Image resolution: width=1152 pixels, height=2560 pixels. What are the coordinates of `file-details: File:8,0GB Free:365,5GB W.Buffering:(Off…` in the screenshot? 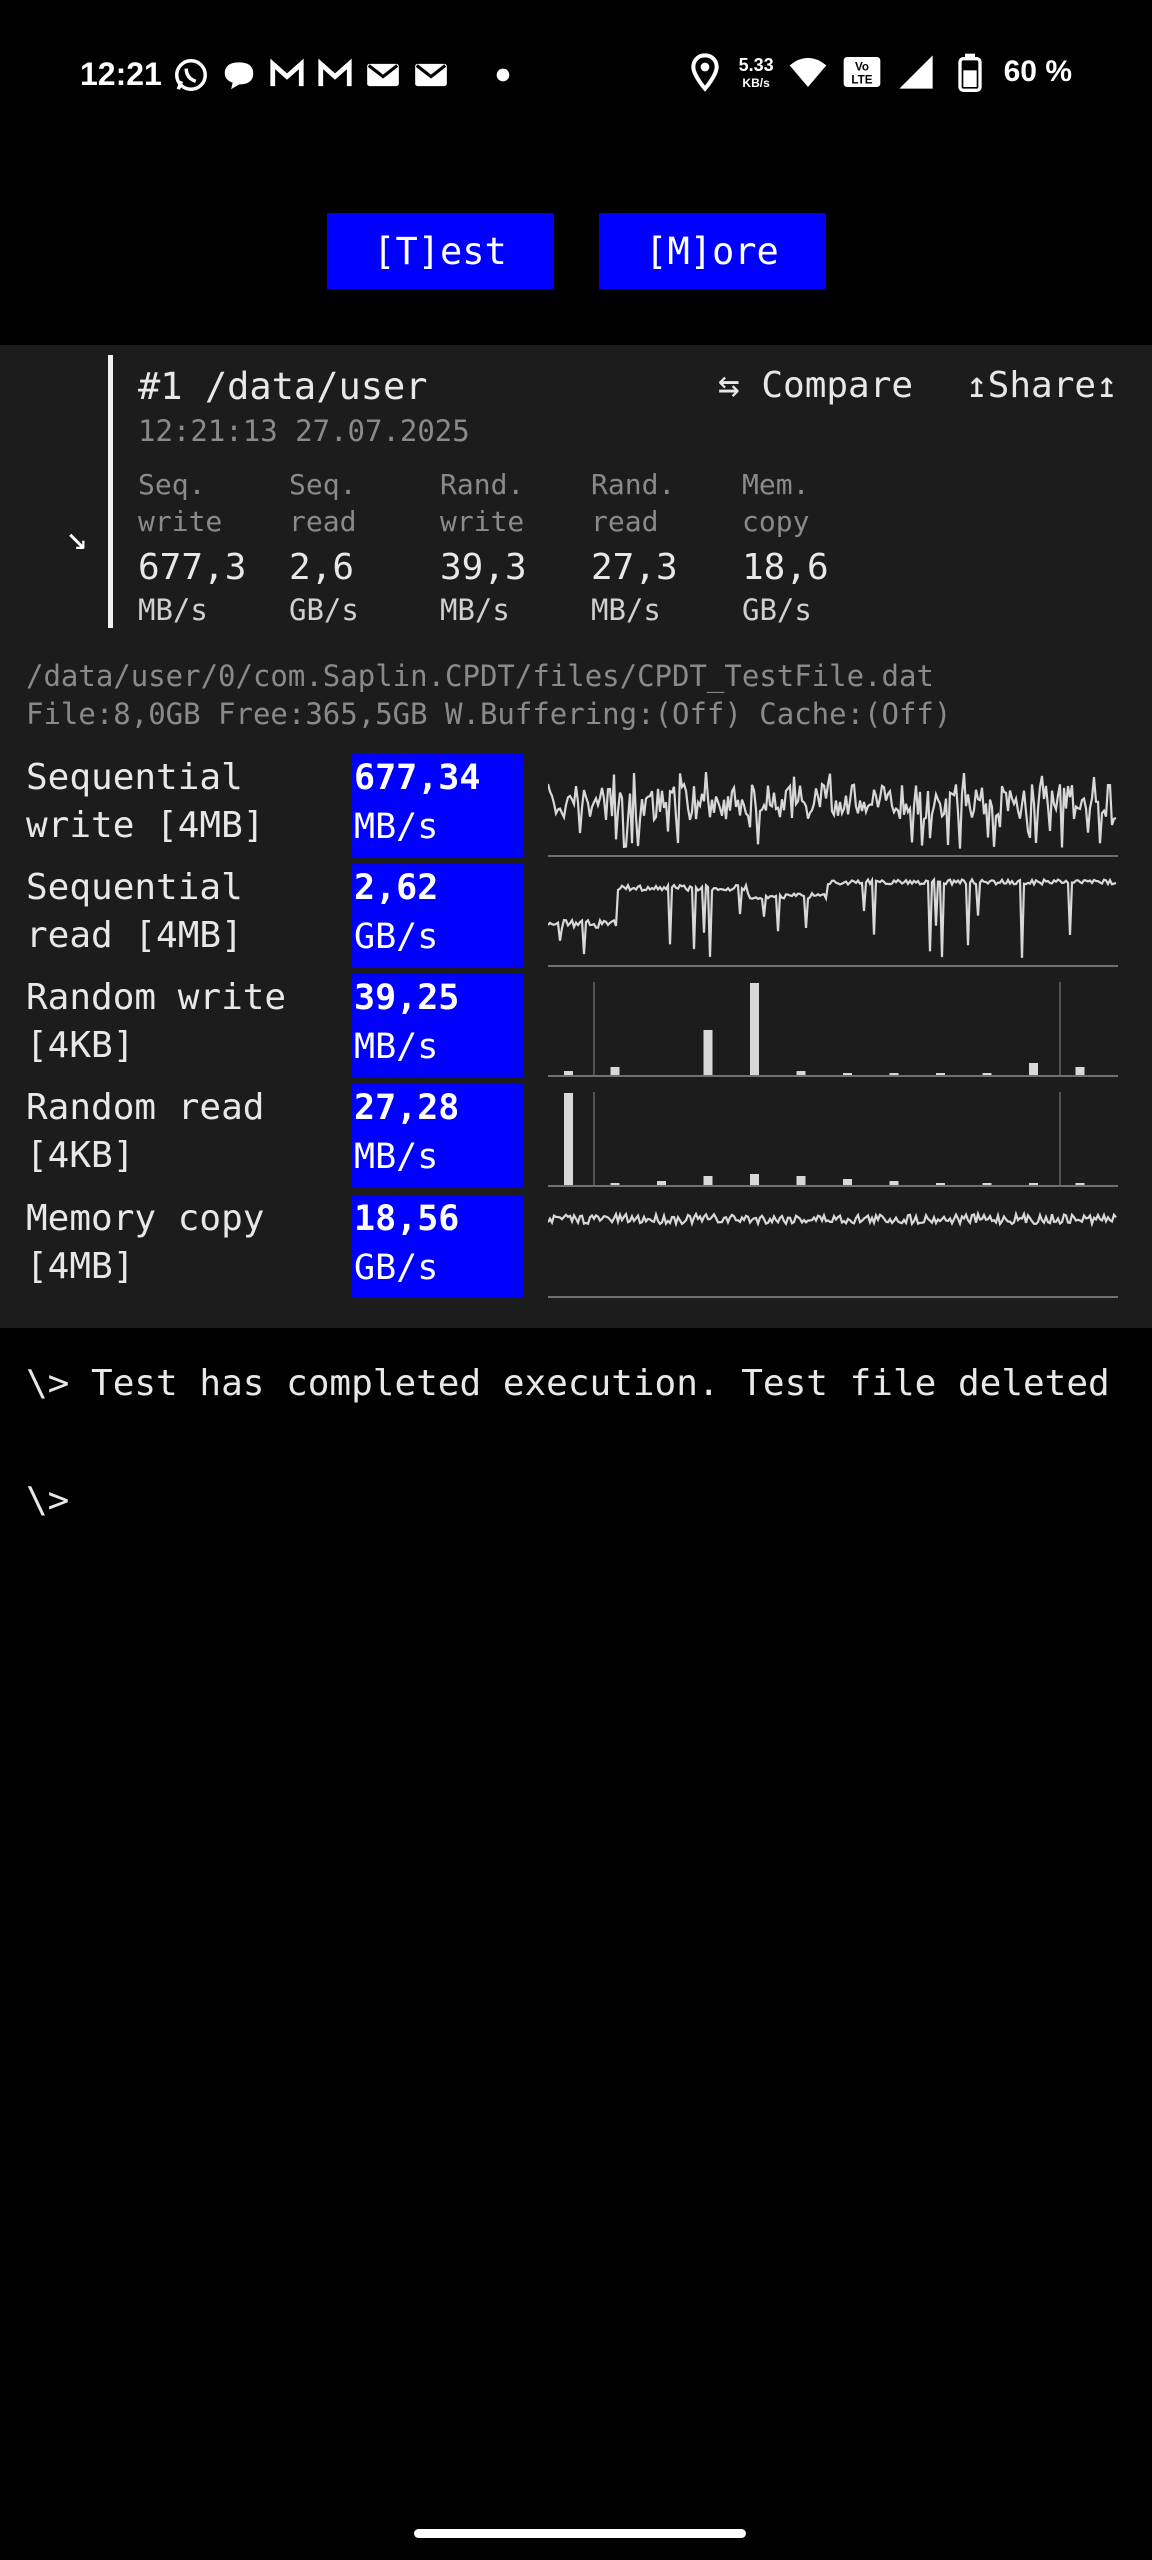 It's located at (489, 714).